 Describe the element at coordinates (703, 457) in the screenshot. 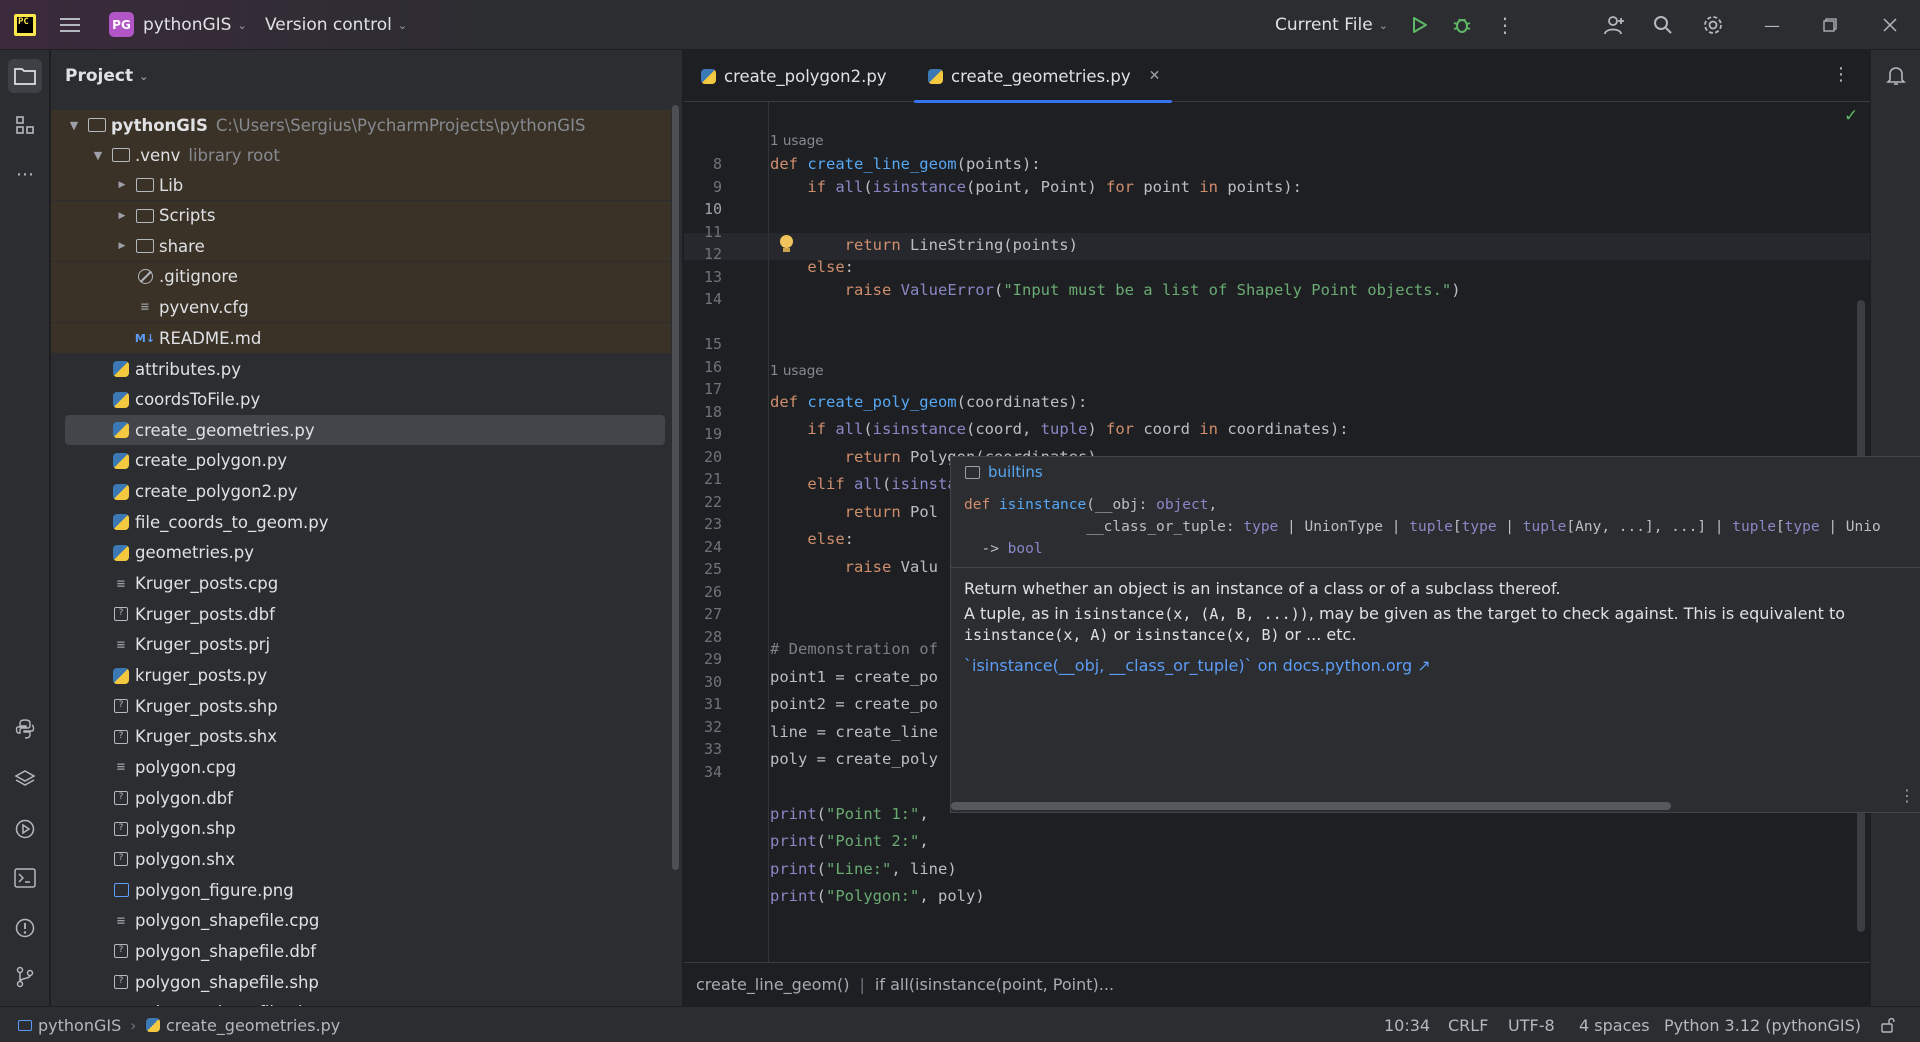

I see `line-number: 20` at that location.